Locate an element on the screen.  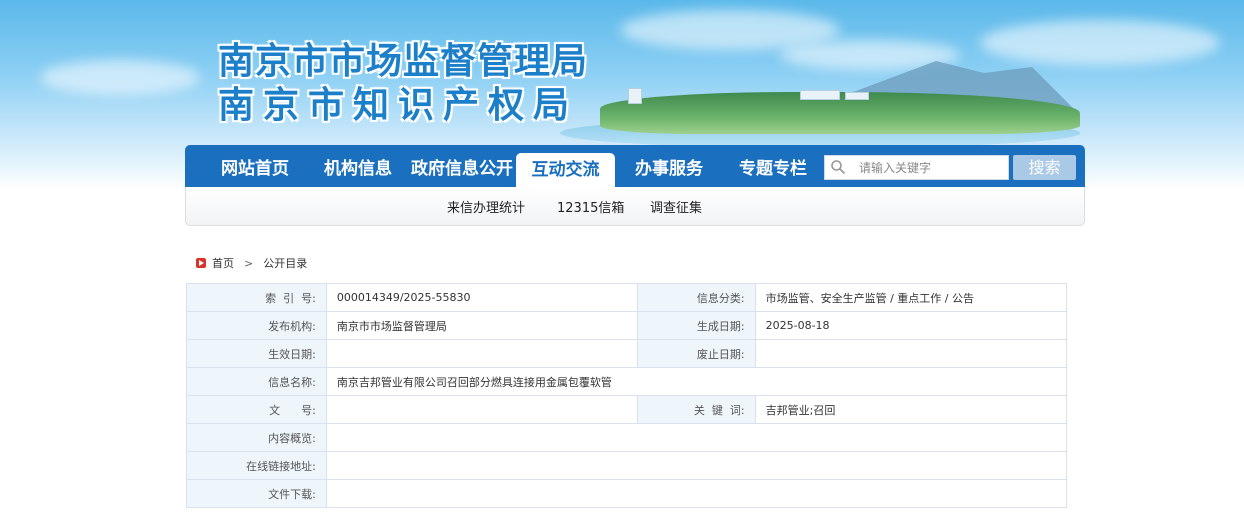
link-value is located at coordinates (696, 465).